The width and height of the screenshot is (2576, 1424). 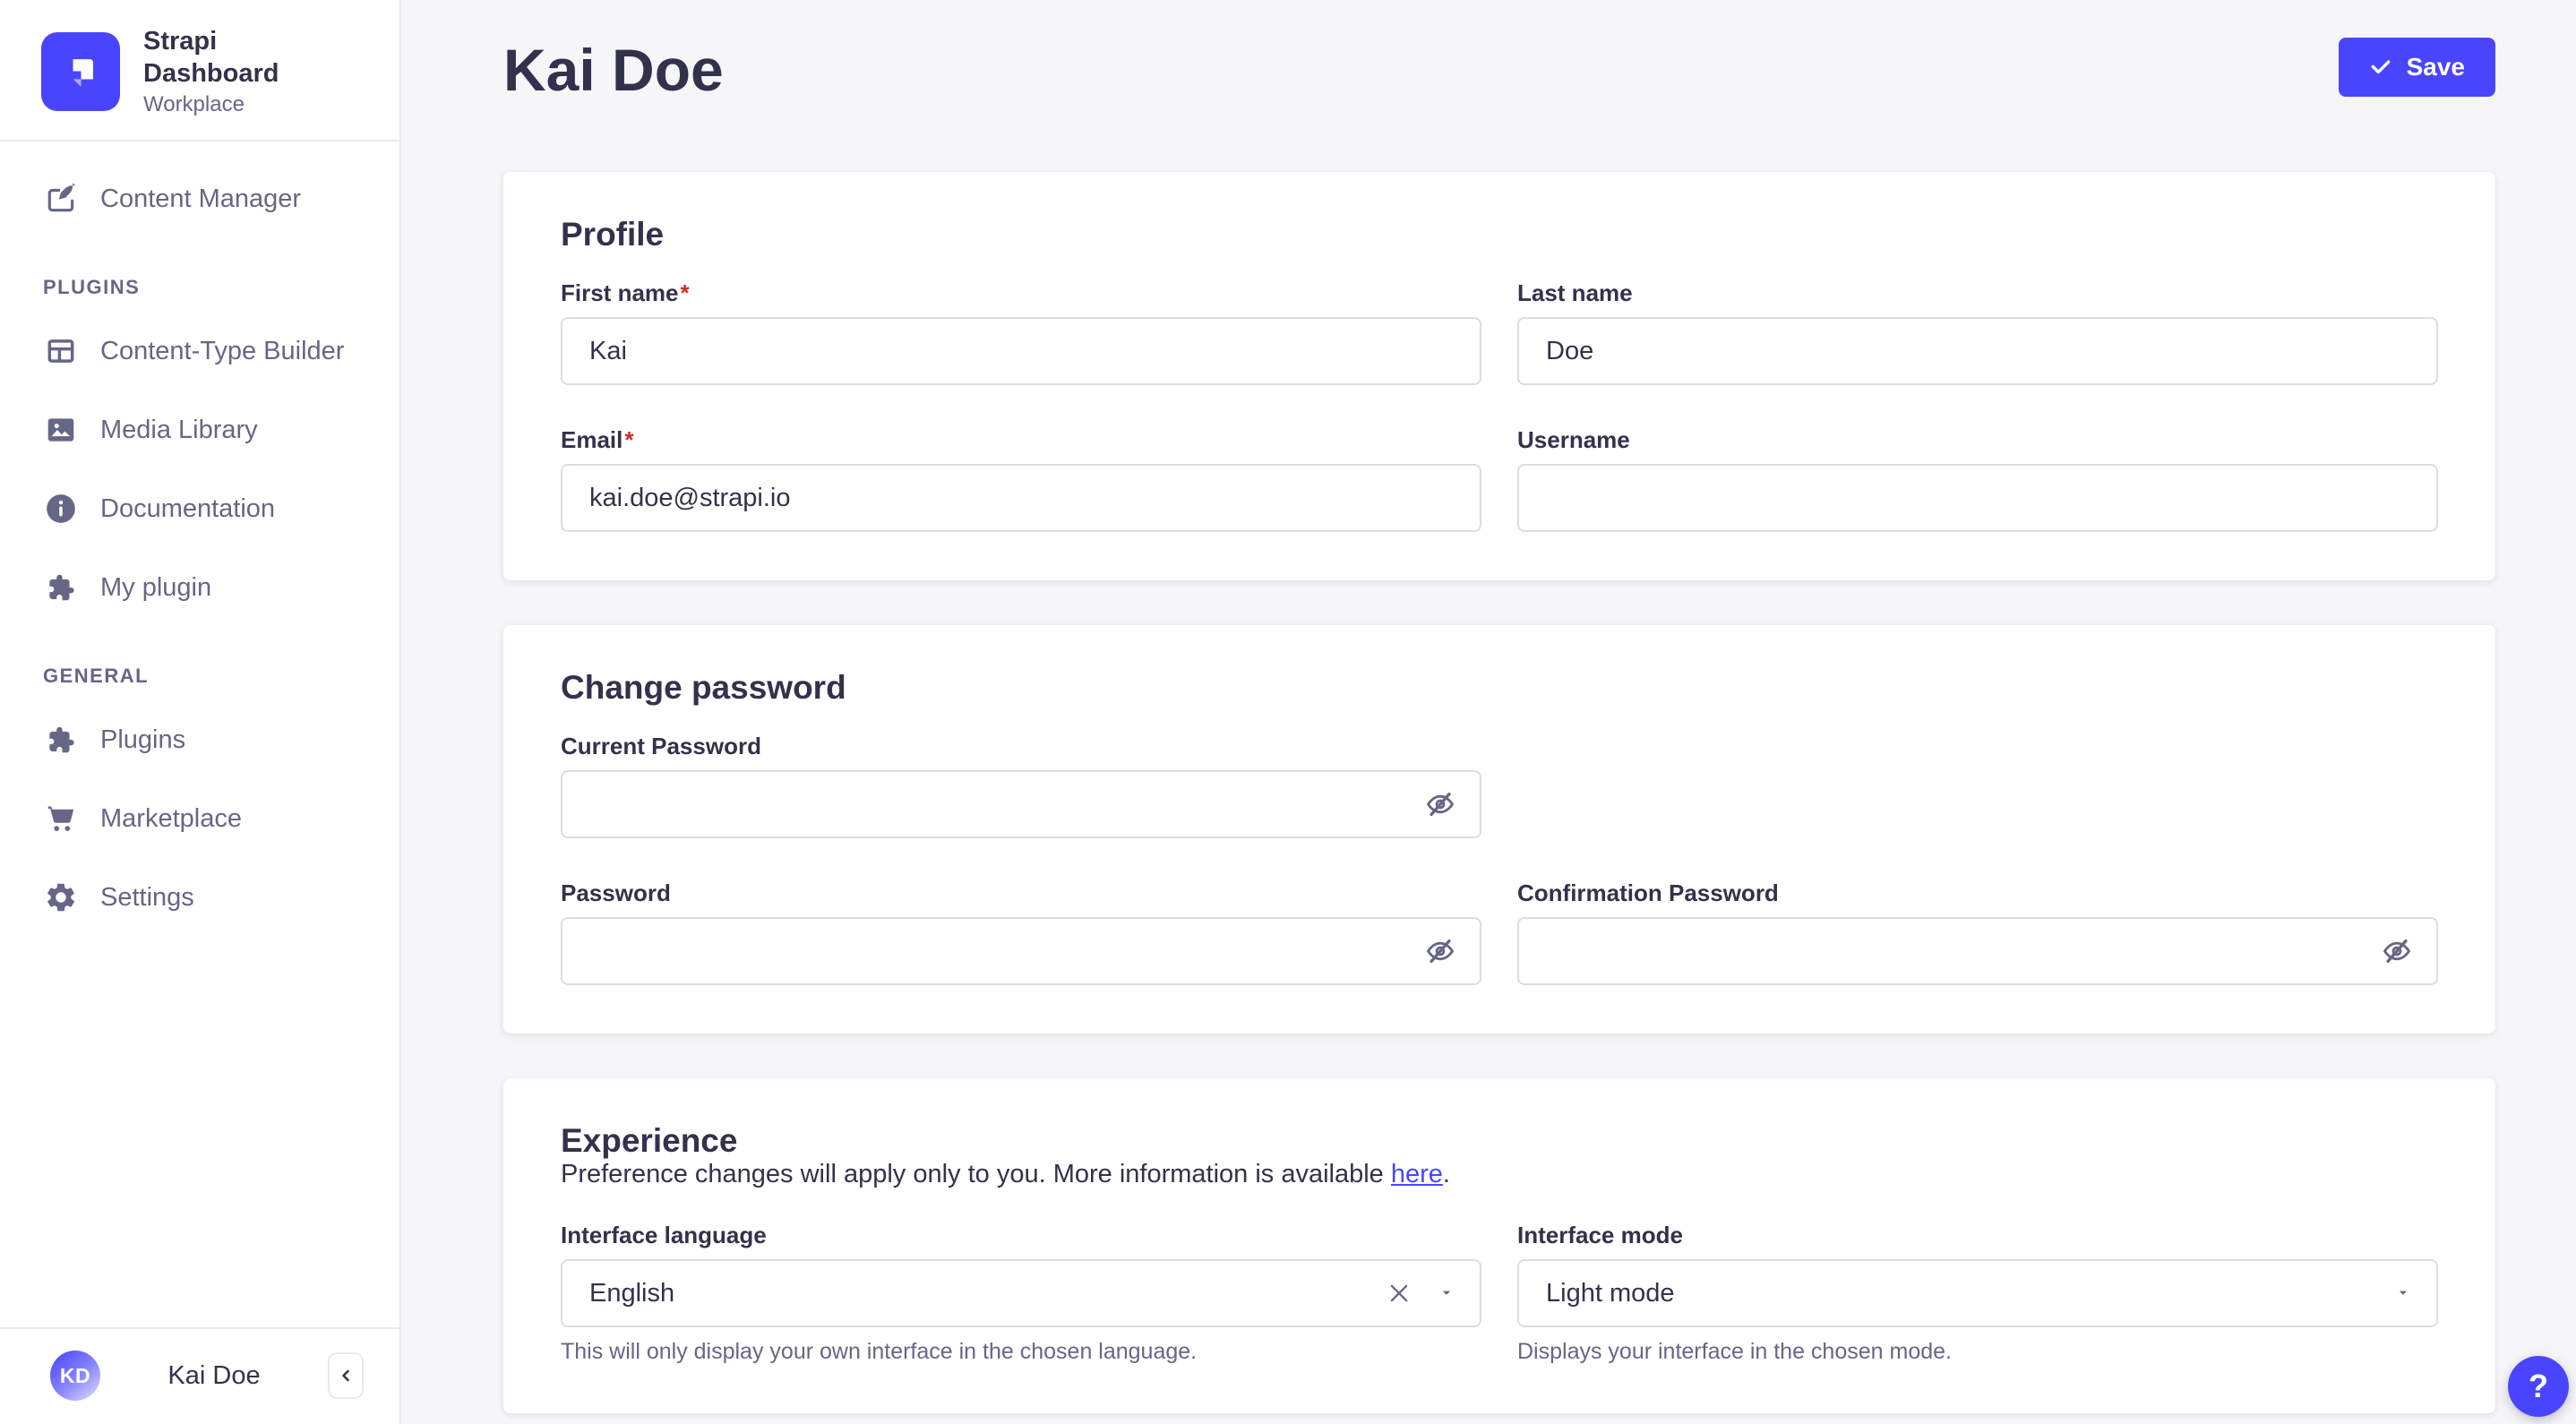 What do you see at coordinates (80, 71) in the screenshot?
I see `strapi-logo-icon` at bounding box center [80, 71].